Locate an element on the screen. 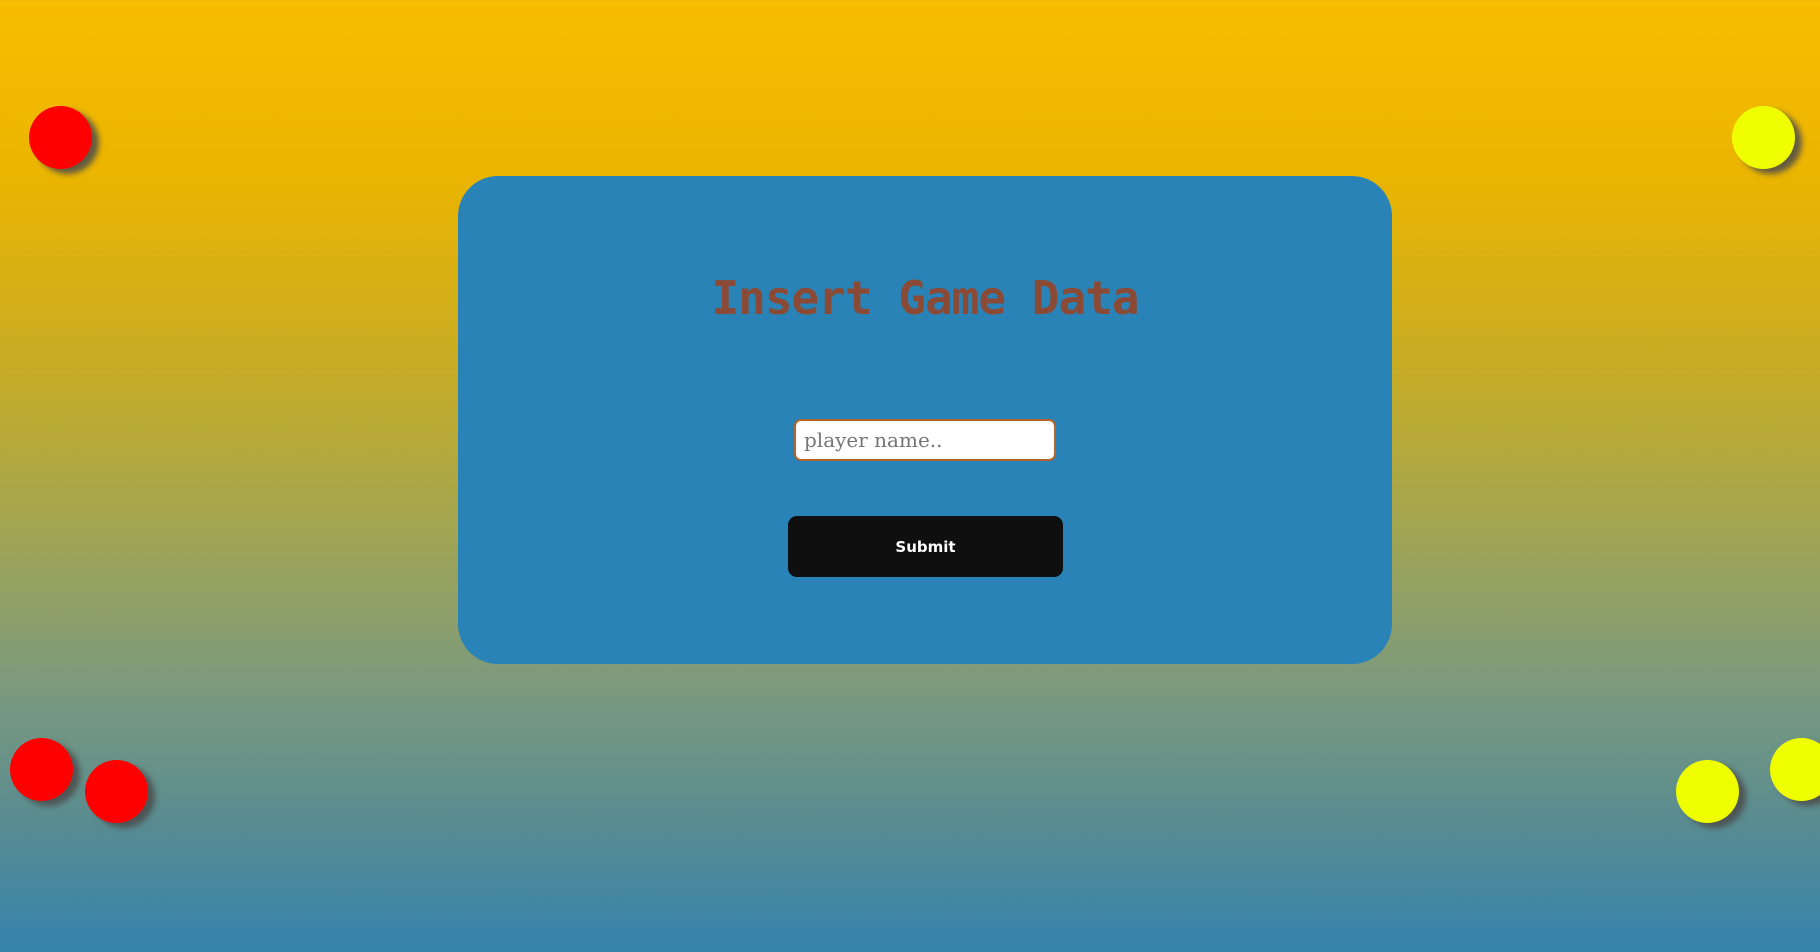 The height and width of the screenshot is (952, 1820). submit-button: Submit is located at coordinates (925, 546).